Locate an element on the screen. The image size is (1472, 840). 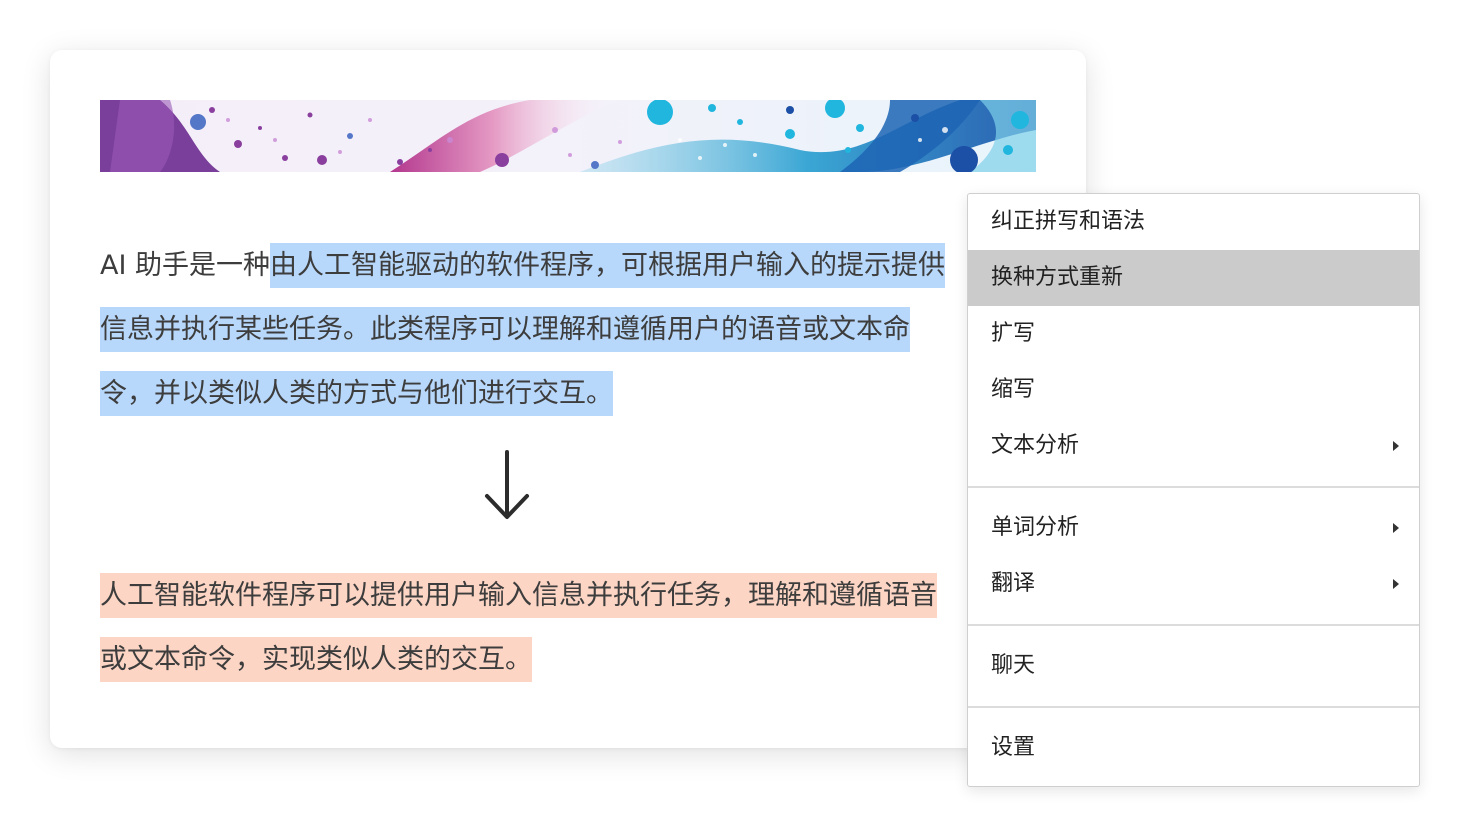
menu-item-label: 设置 is located at coordinates (1013, 747).